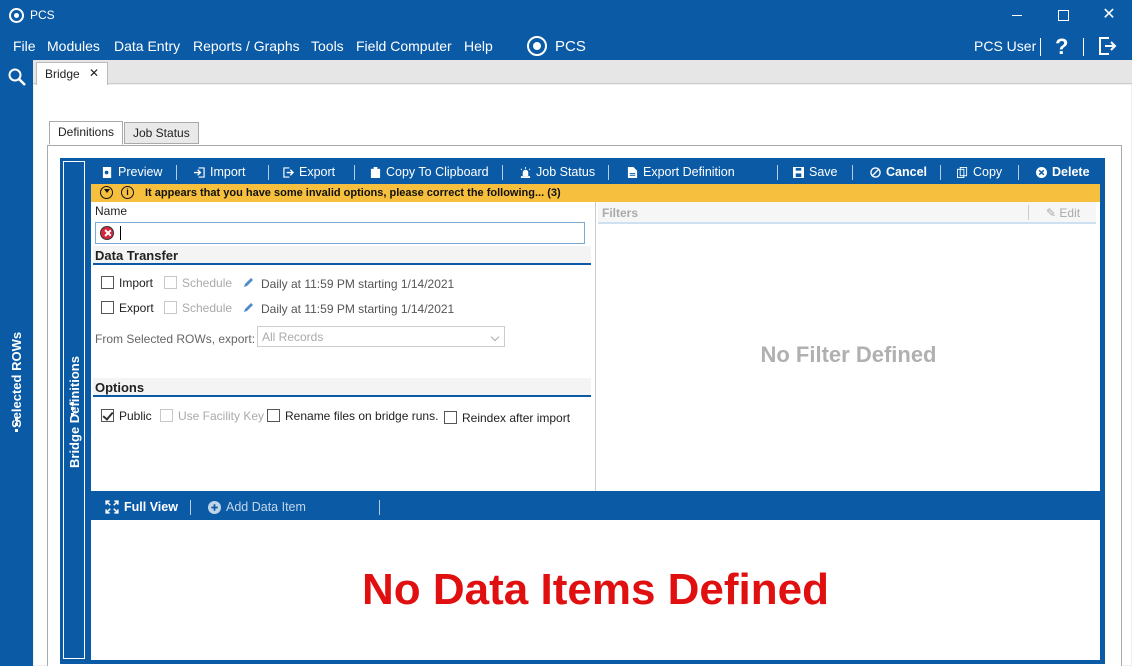 The image size is (1132, 666). I want to click on search-icon, so click(17, 77).